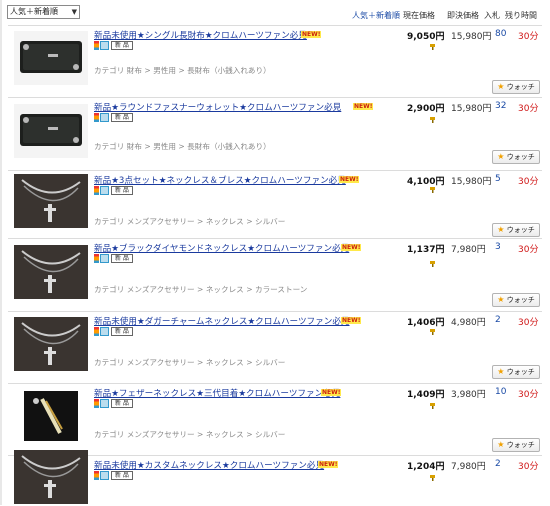  What do you see at coordinates (426, 467) in the screenshot?
I see `item-current-price: 1,204円` at bounding box center [426, 467].